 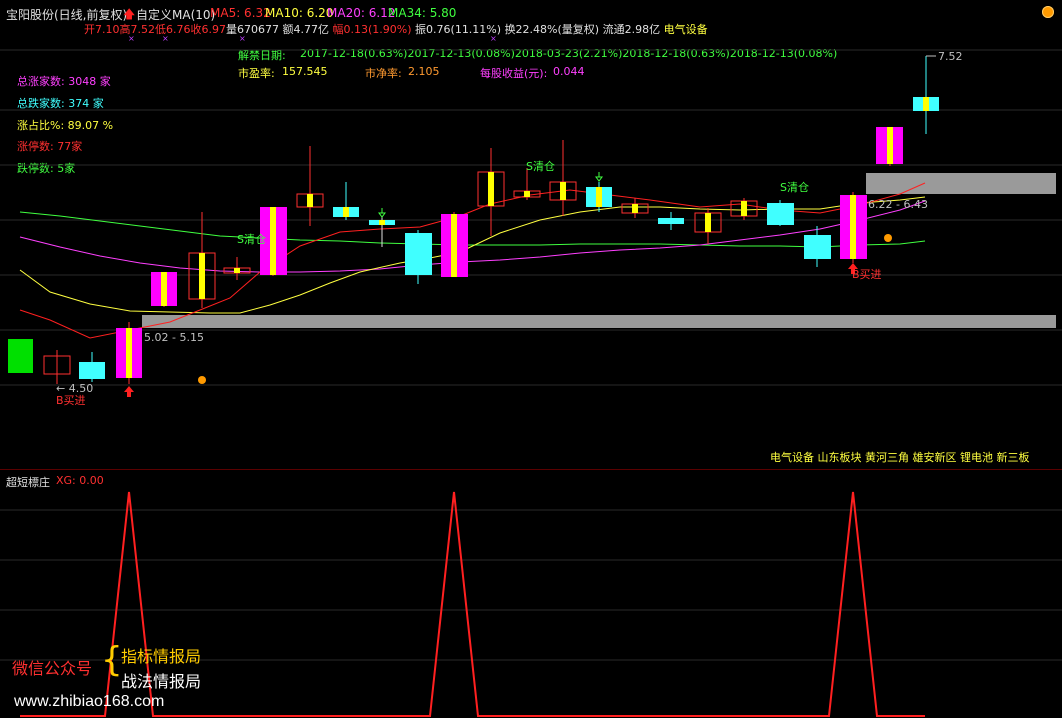 What do you see at coordinates (161, 682) in the screenshot?
I see `watermark-line2: 战法情报局` at bounding box center [161, 682].